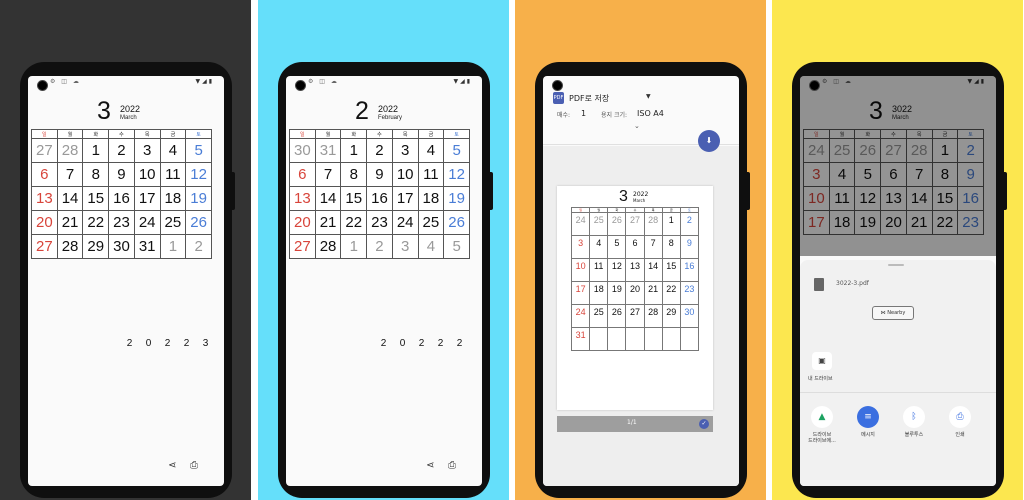 The width and height of the screenshot is (1024, 500). I want to click on share-app-messages: ≡ 메시지, so click(868, 422).